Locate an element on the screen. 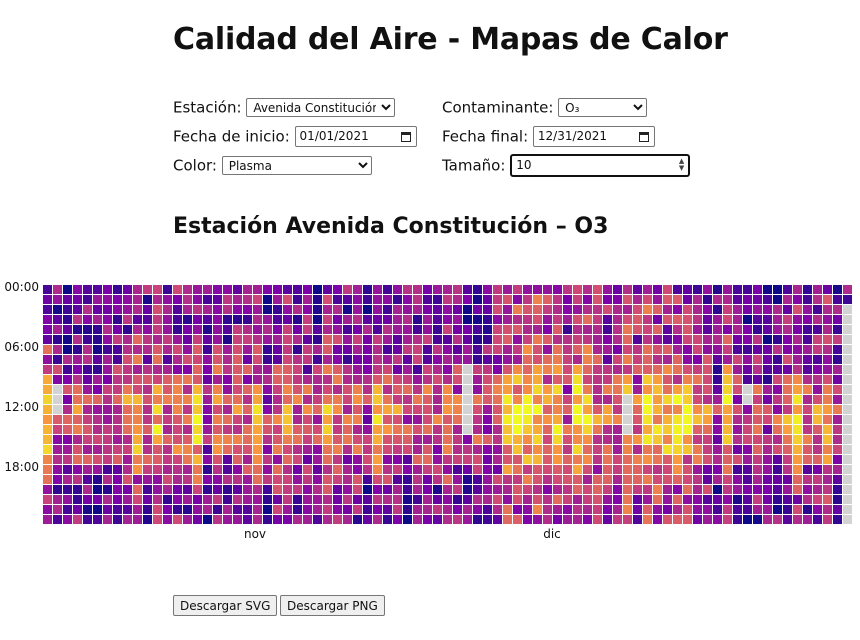 The height and width of the screenshot is (640, 860). end-date-input: 12/31/2021 is located at coordinates (593, 136).